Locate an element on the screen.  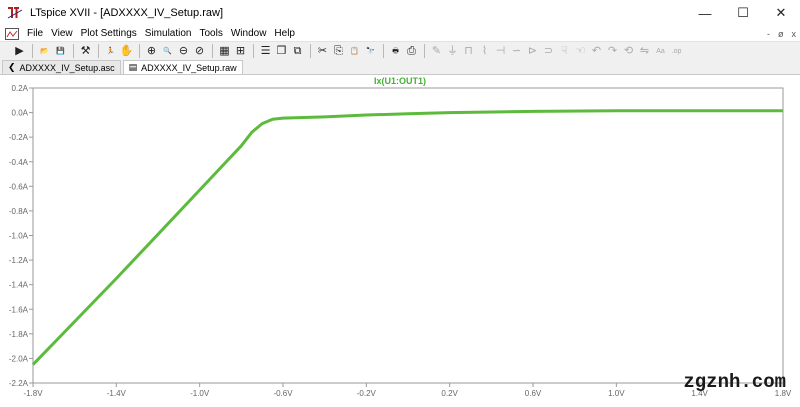
y-tick-label: -2.2A is located at coordinates (19, 383).